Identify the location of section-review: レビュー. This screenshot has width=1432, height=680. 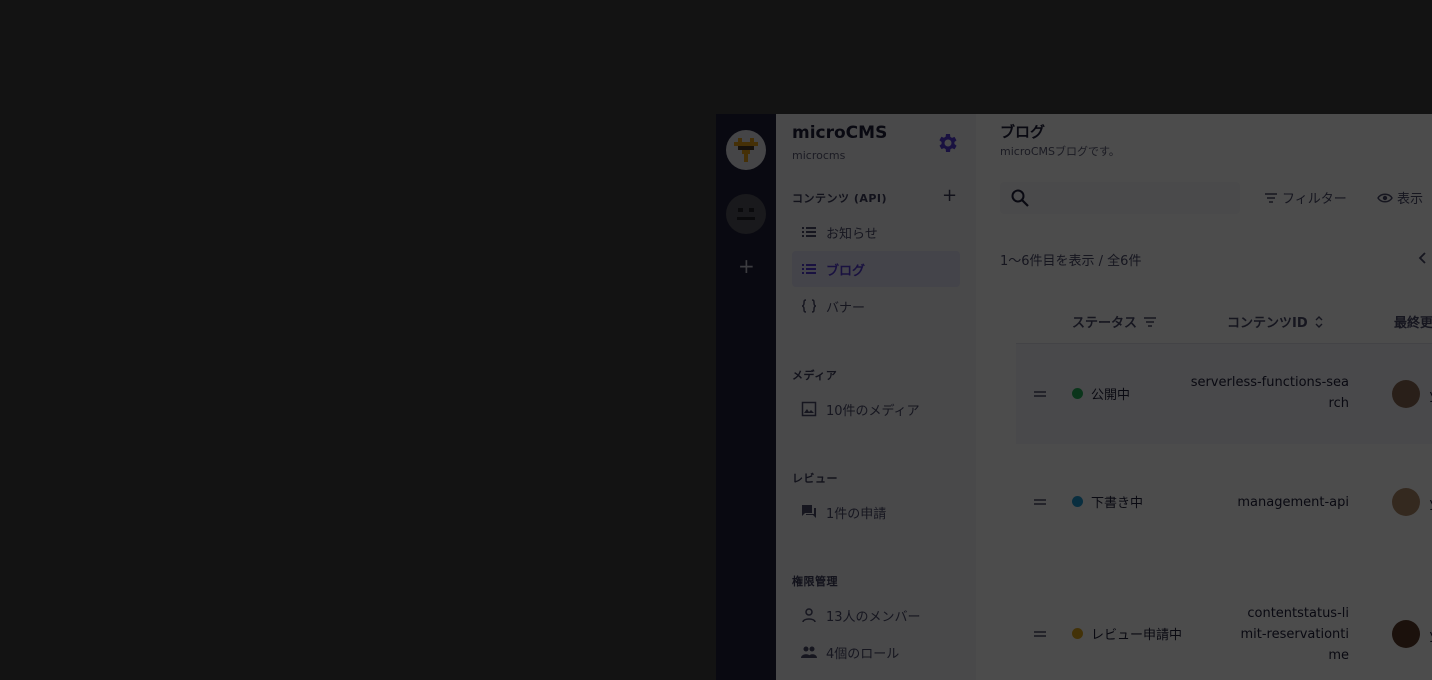
(815, 478).